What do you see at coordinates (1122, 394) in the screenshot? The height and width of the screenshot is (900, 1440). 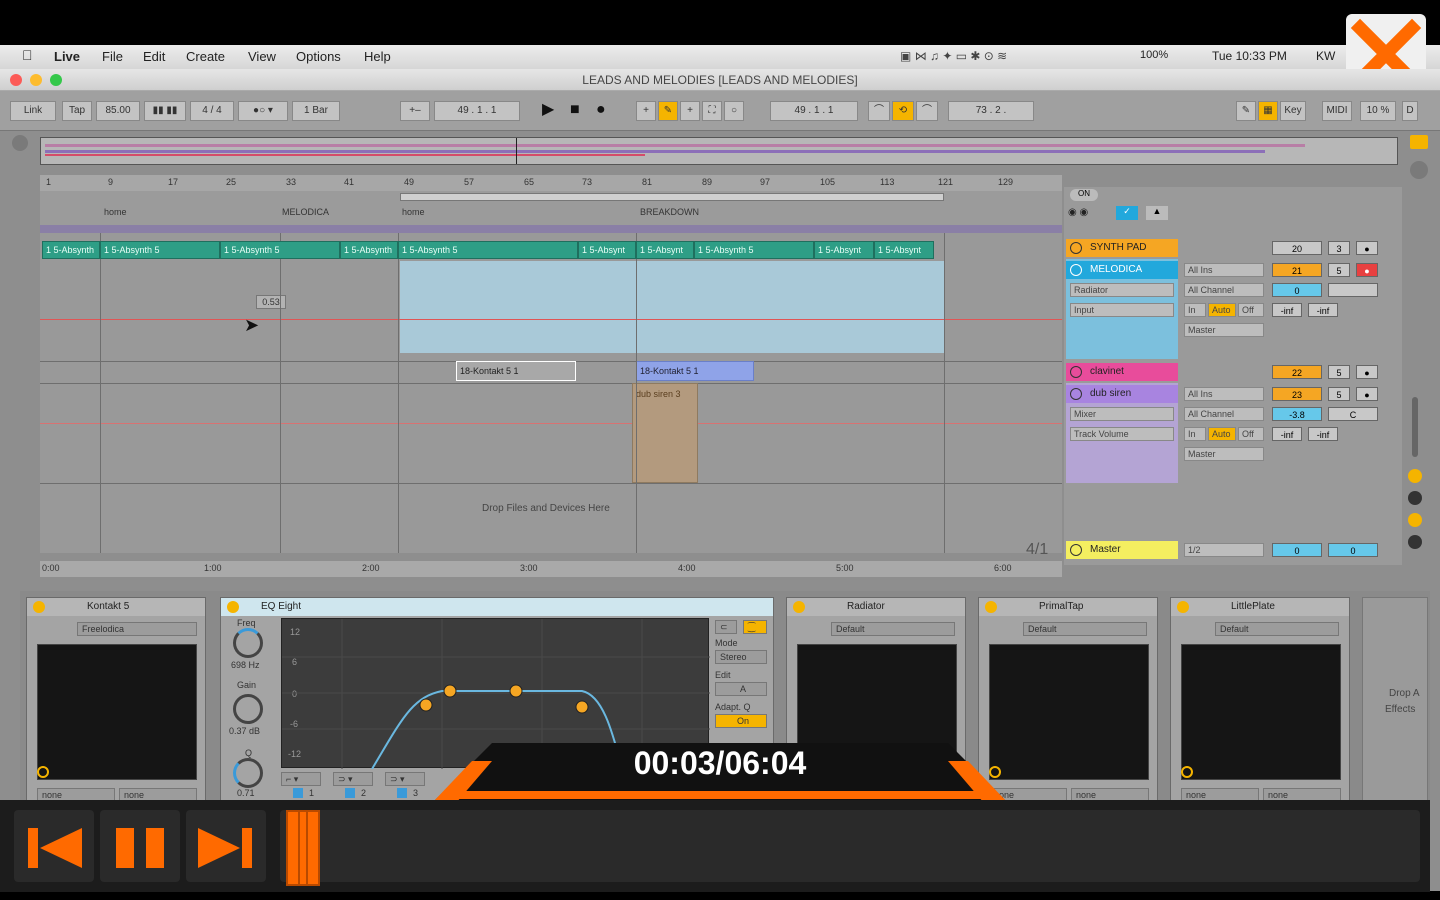 I see `track-dub-siren: dub siren` at bounding box center [1122, 394].